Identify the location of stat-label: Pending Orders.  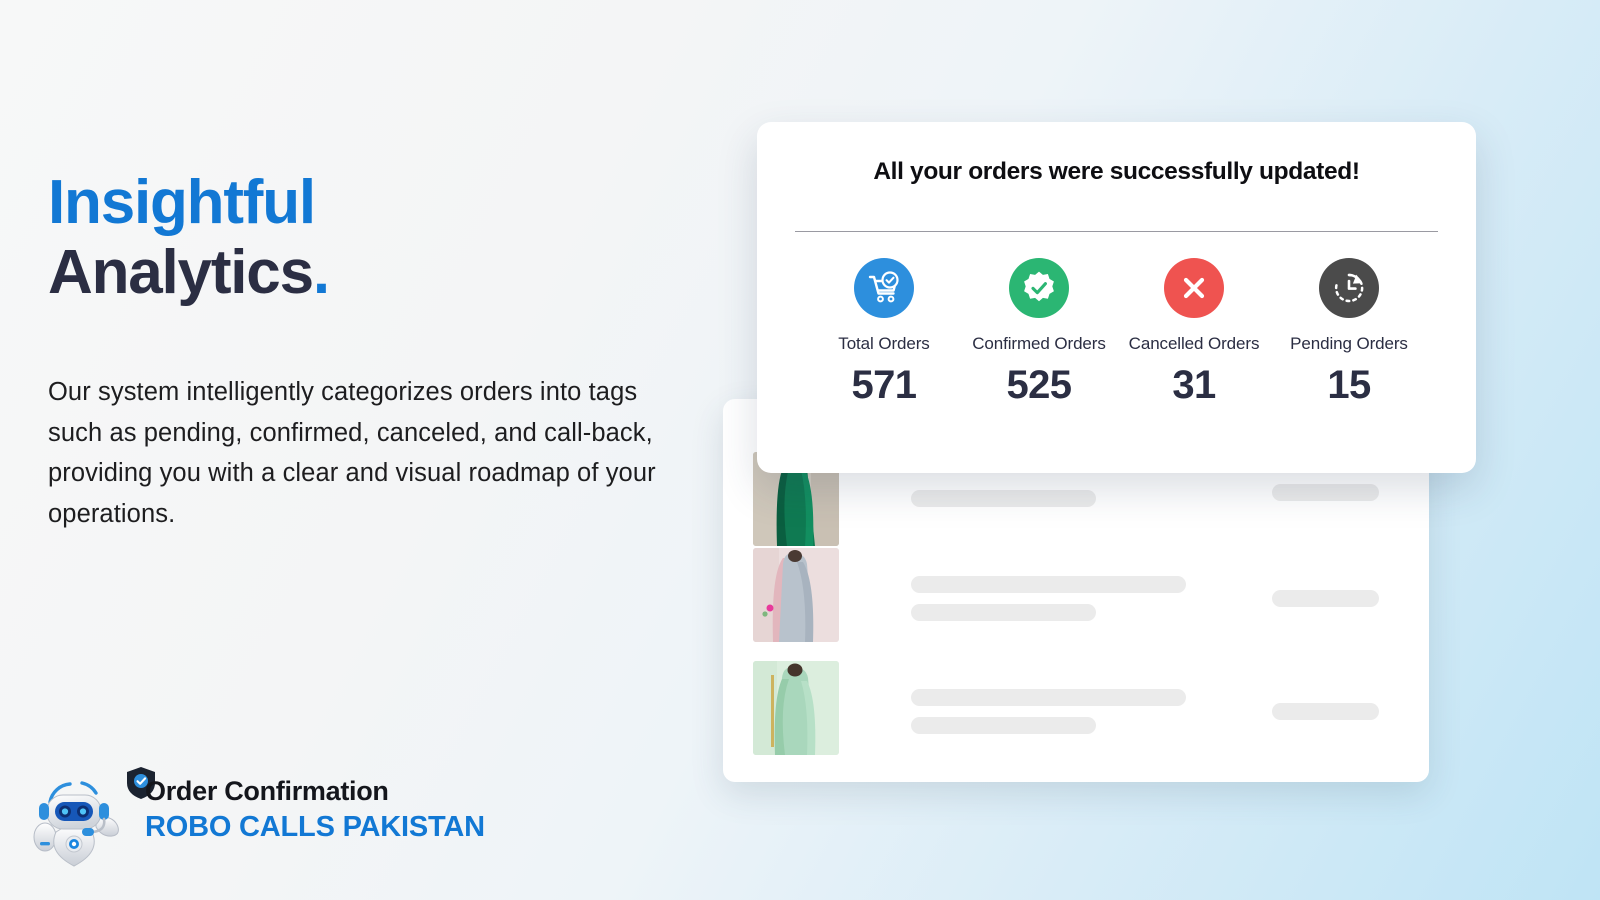
(1349, 343).